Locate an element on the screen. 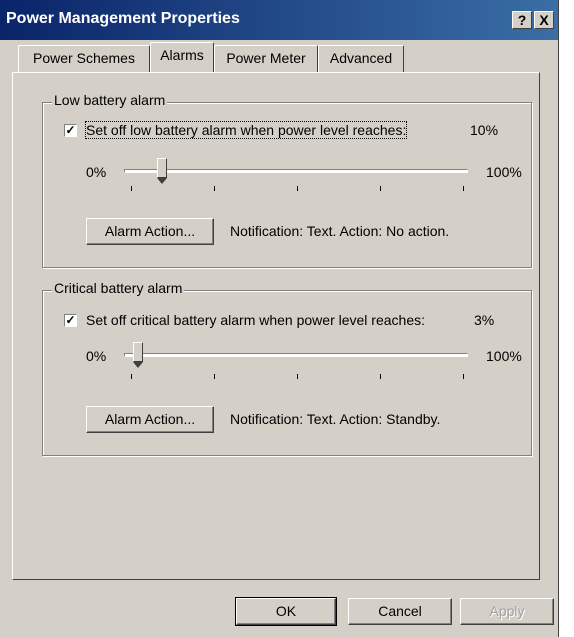 Image resolution: width=574 pixels, height=637 pixels. critical-battery-checkbox: ✓ is located at coordinates (70, 320).